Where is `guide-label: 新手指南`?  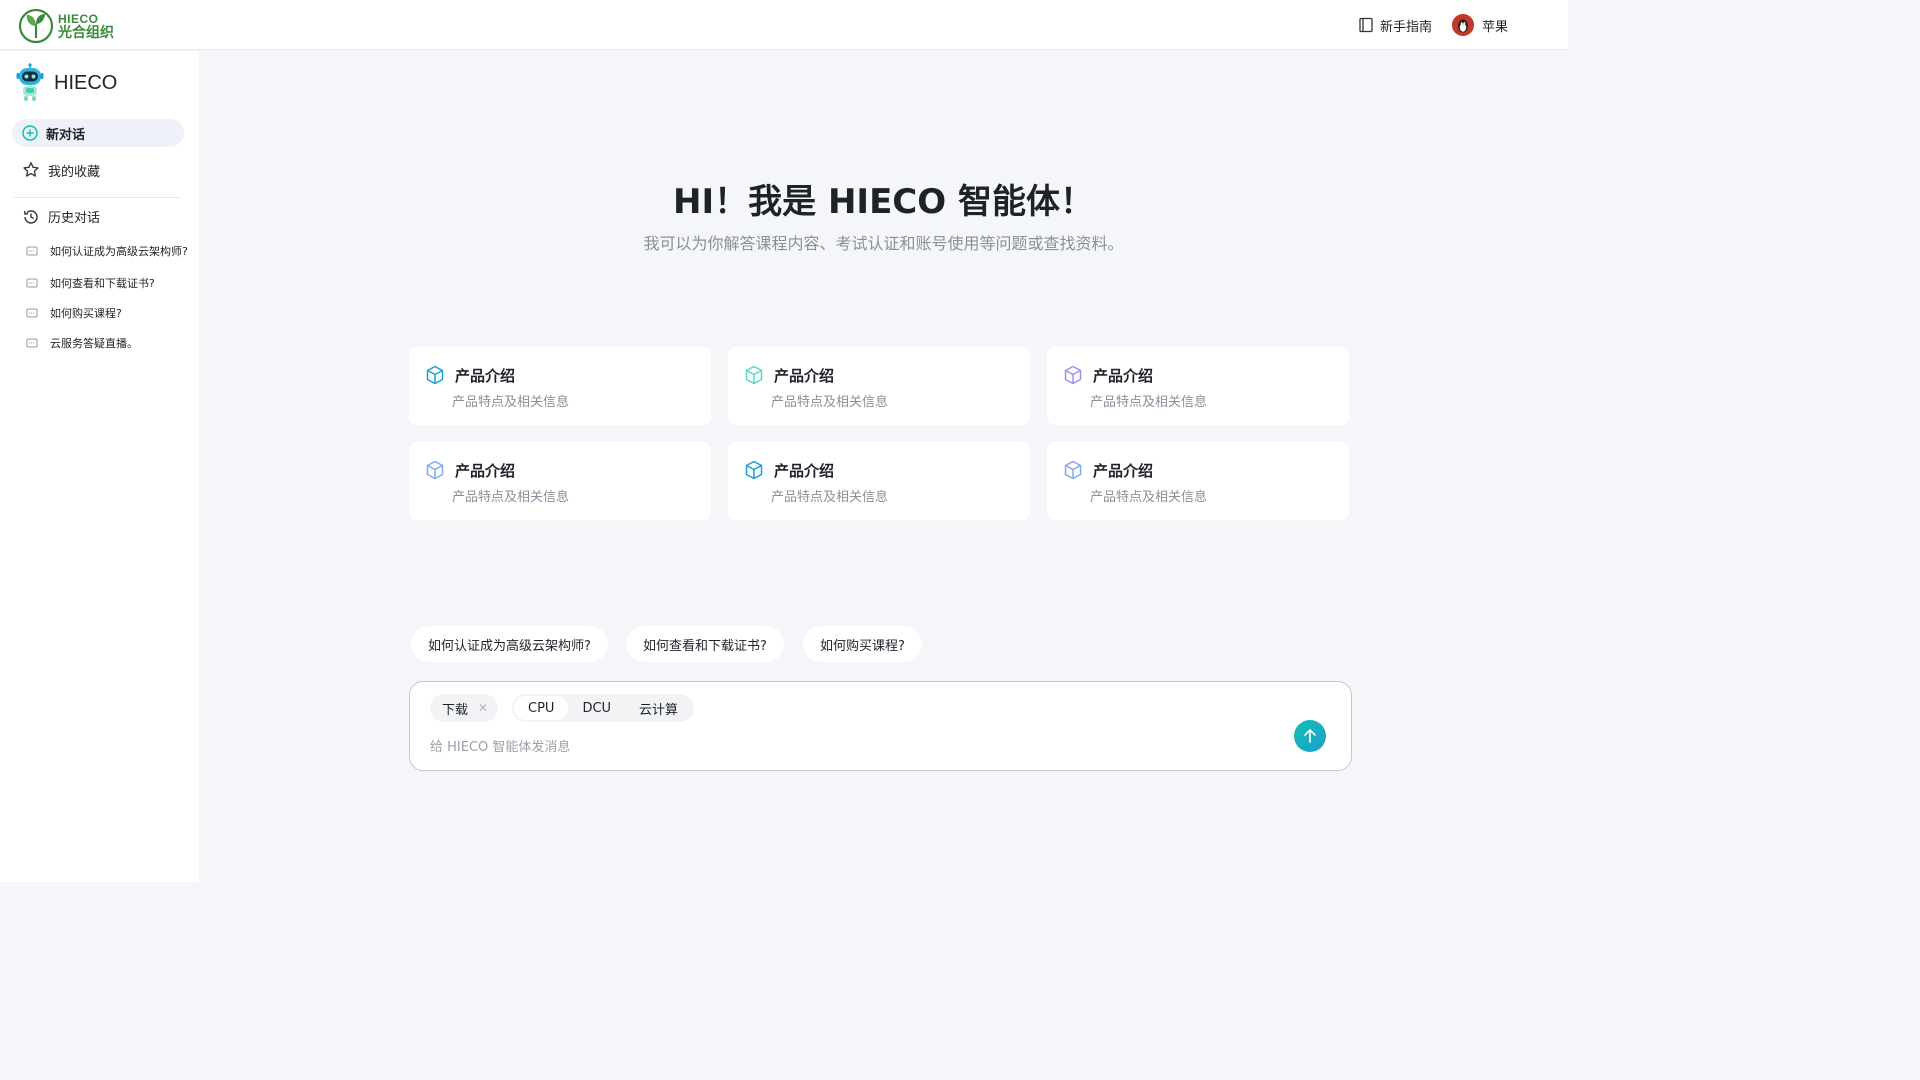
guide-label: 新手指南 is located at coordinates (1405, 27).